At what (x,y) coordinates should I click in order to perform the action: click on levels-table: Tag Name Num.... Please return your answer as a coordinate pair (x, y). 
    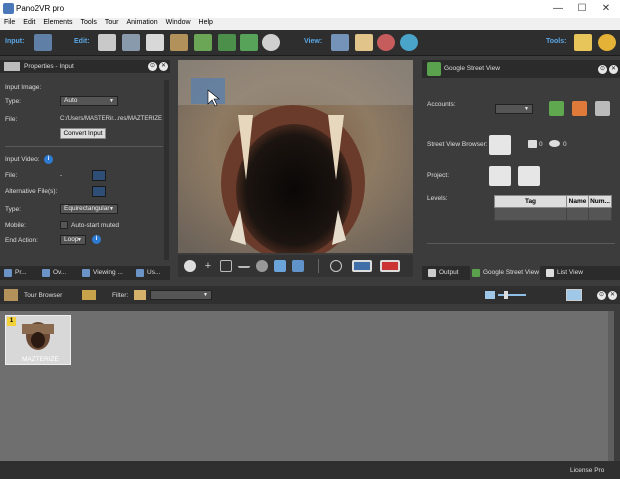
    Looking at the image, I should click on (553, 208).